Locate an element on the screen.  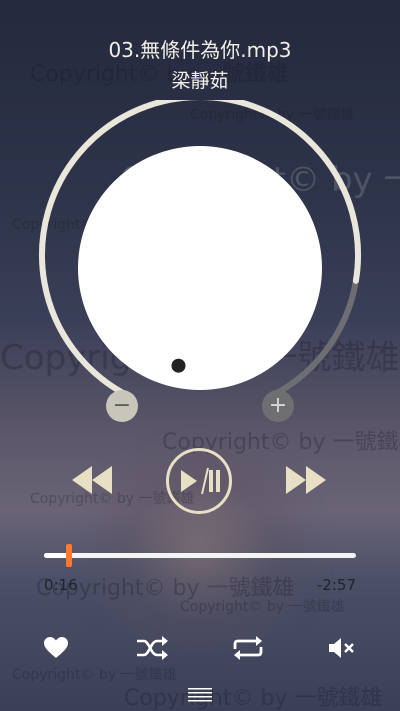
volume-up-button: + is located at coordinates (278, 406).